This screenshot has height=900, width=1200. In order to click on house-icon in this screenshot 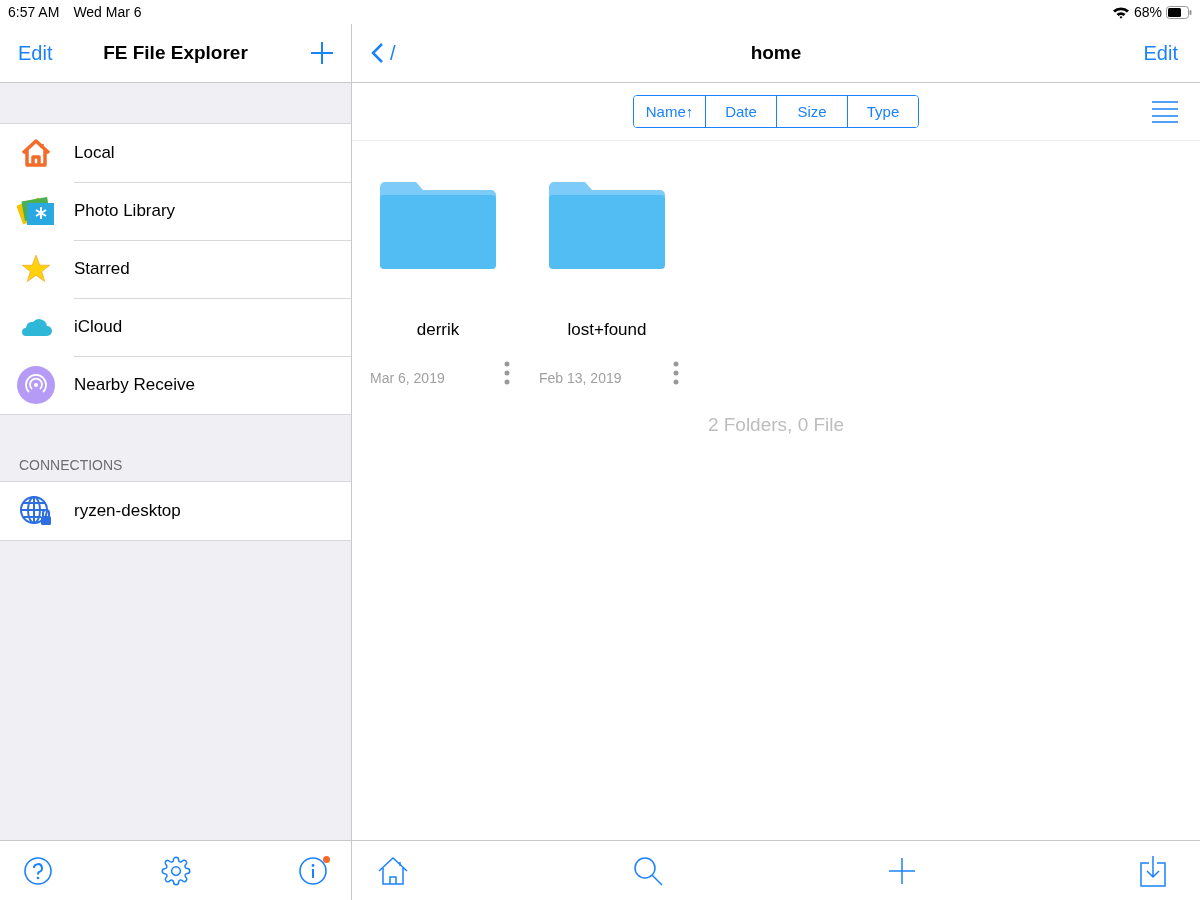, I will do `click(36, 153)`.